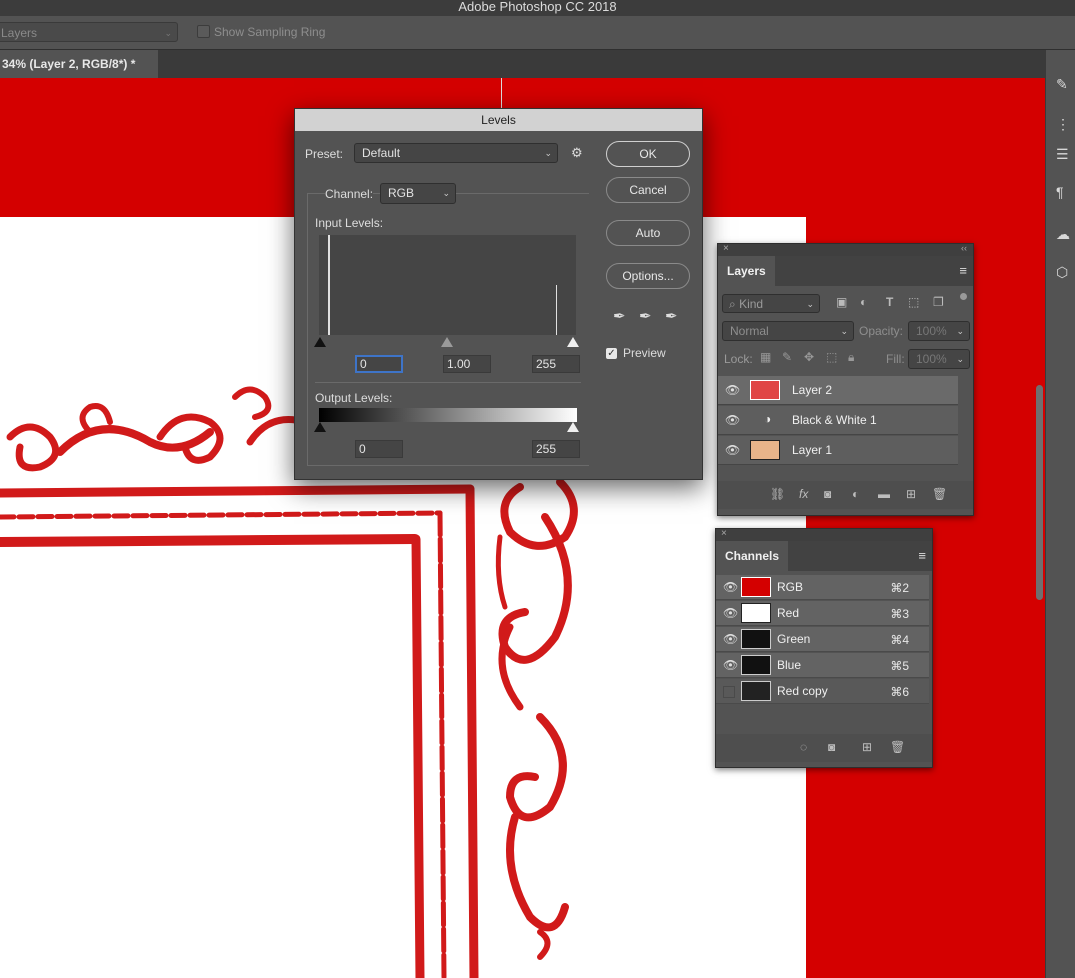 The height and width of the screenshot is (978, 1075). What do you see at coordinates (889, 302) in the screenshot?
I see `filter-type-icon: T` at bounding box center [889, 302].